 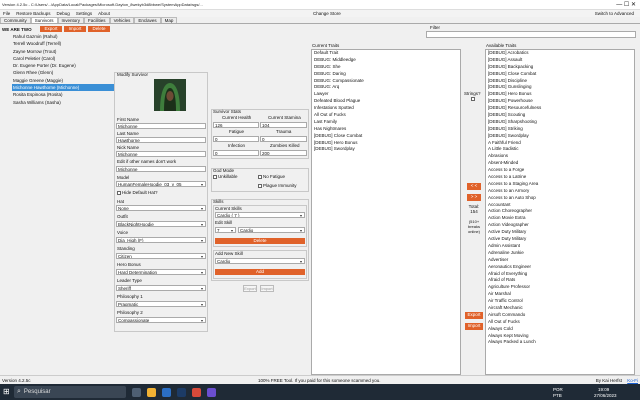 I want to click on available-trait-item: [DEBUG] Hero Bonus, so click(x=560, y=94).